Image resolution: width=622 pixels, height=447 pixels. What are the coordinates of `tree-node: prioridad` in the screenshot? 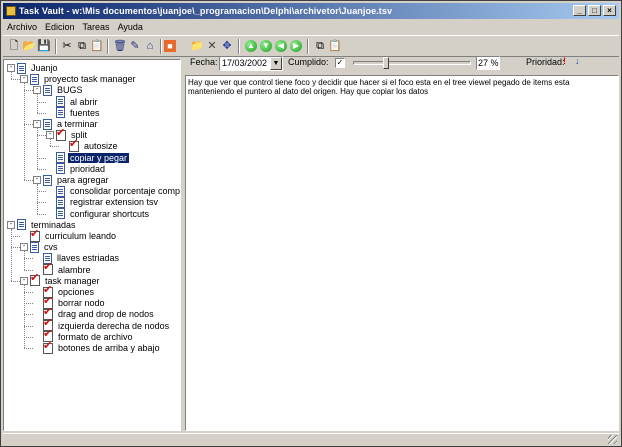 It's located at (76, 169).